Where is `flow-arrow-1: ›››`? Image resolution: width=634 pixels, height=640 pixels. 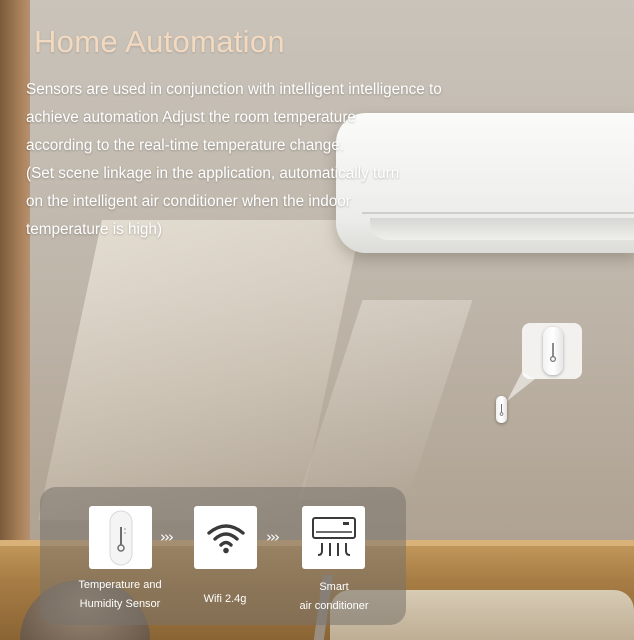
flow-arrow-1: ››› is located at coordinates (167, 537).